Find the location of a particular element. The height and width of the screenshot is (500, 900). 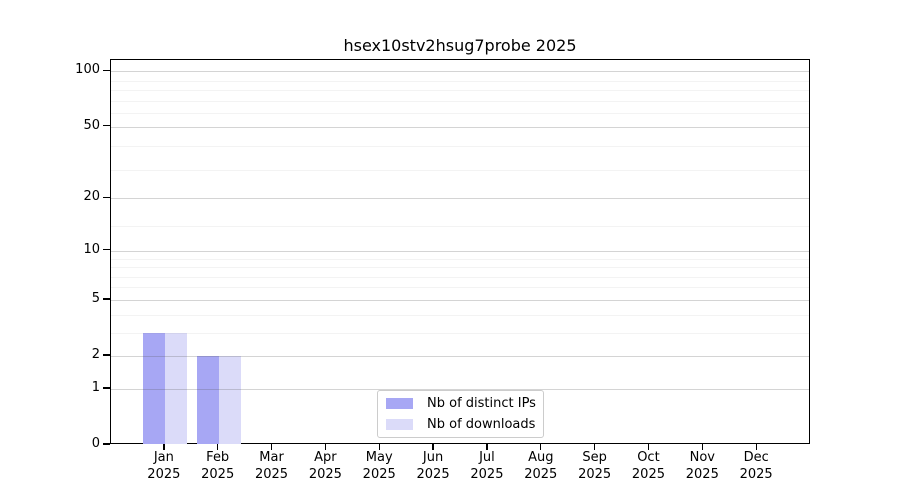

x-tick-label: Dec 2025 is located at coordinates (756, 466).